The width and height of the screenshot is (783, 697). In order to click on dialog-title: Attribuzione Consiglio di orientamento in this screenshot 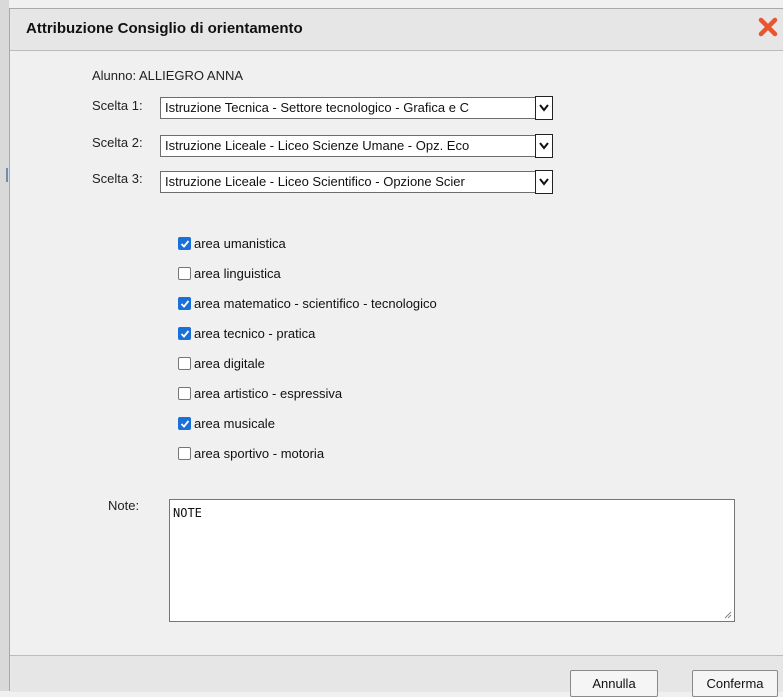, I will do `click(164, 28)`.